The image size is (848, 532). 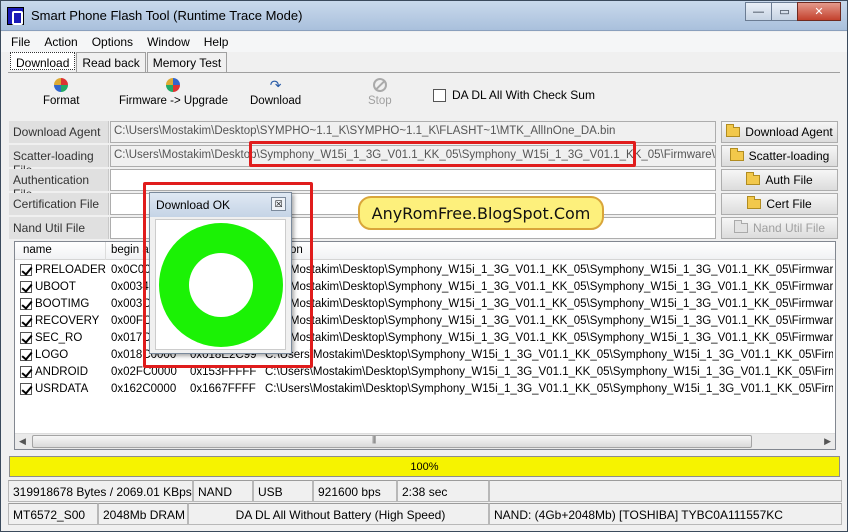 What do you see at coordinates (53, 514) in the screenshot?
I see `status-chip: MT6572_S00` at bounding box center [53, 514].